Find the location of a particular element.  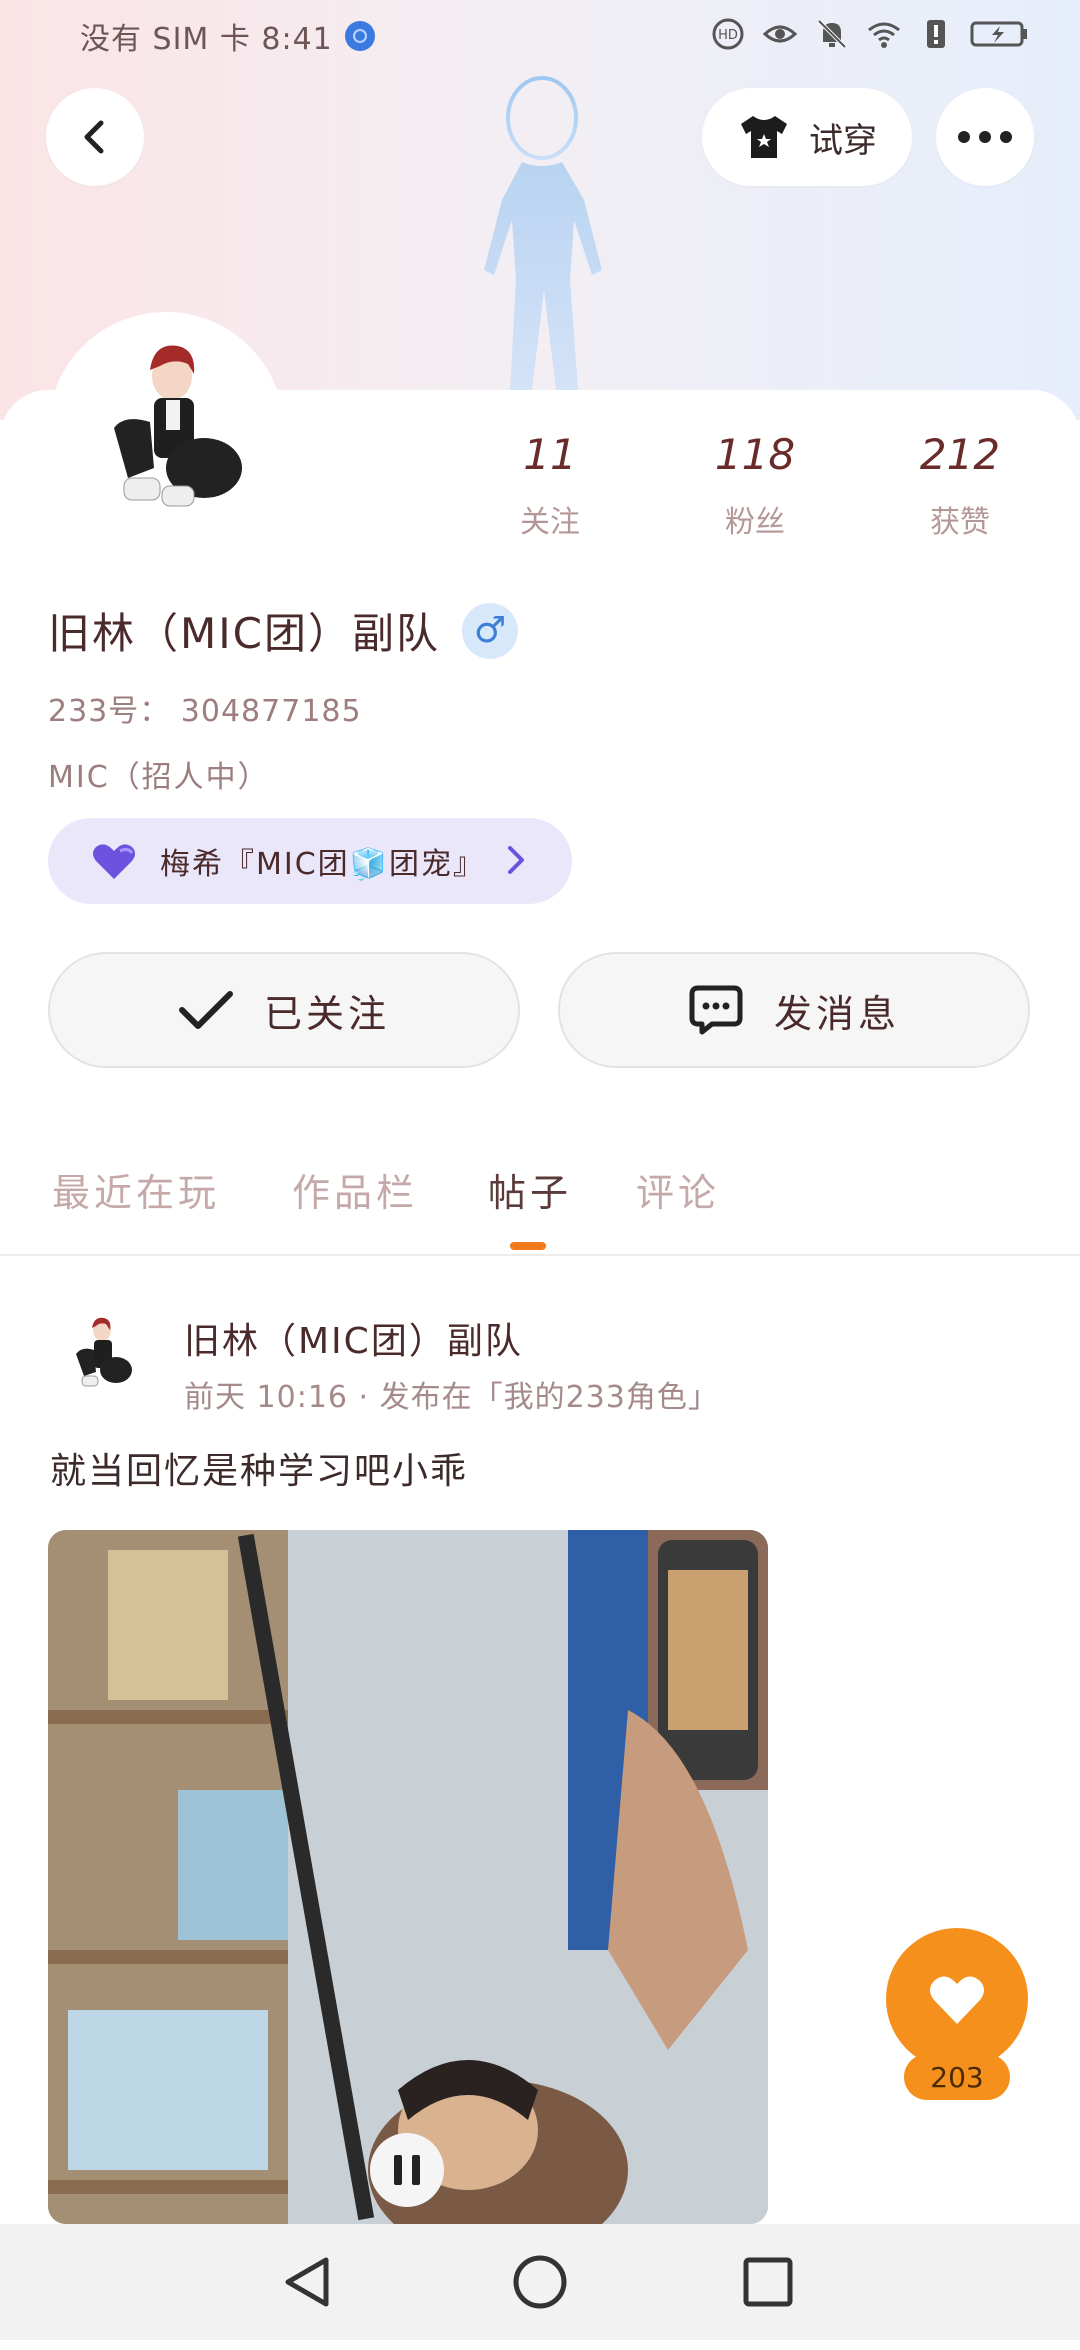

stat-following-count: 11 is located at coordinates (550, 454).